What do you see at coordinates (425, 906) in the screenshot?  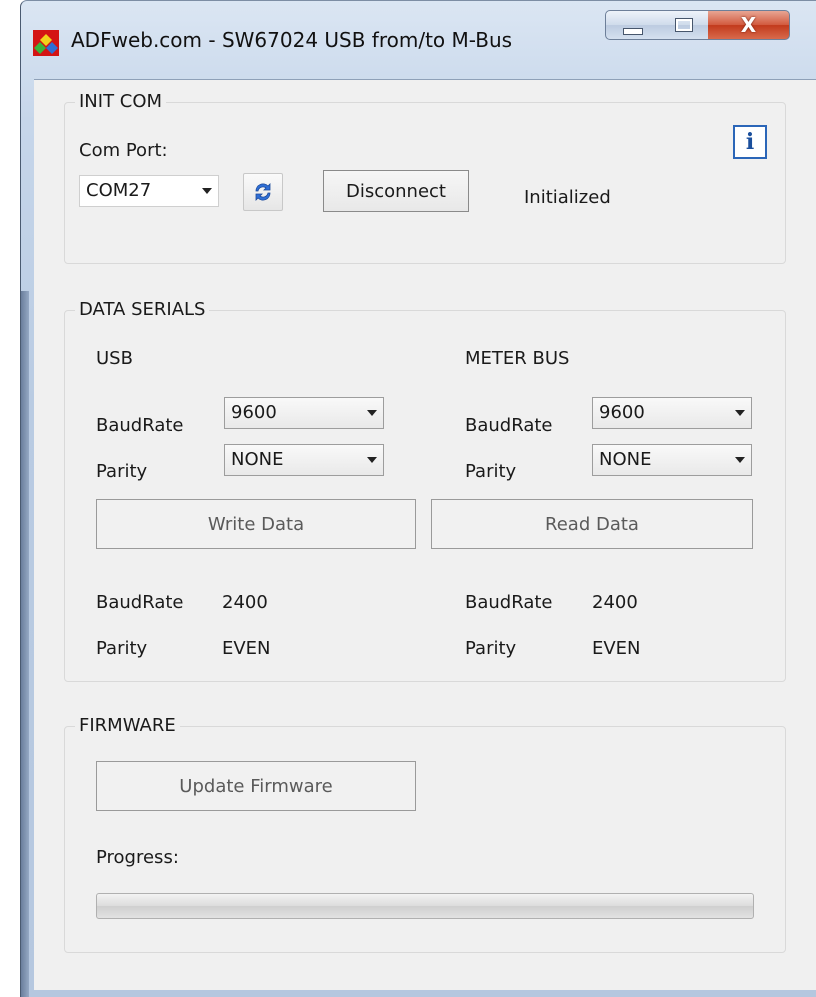 I see `firmware-progress-bar` at bounding box center [425, 906].